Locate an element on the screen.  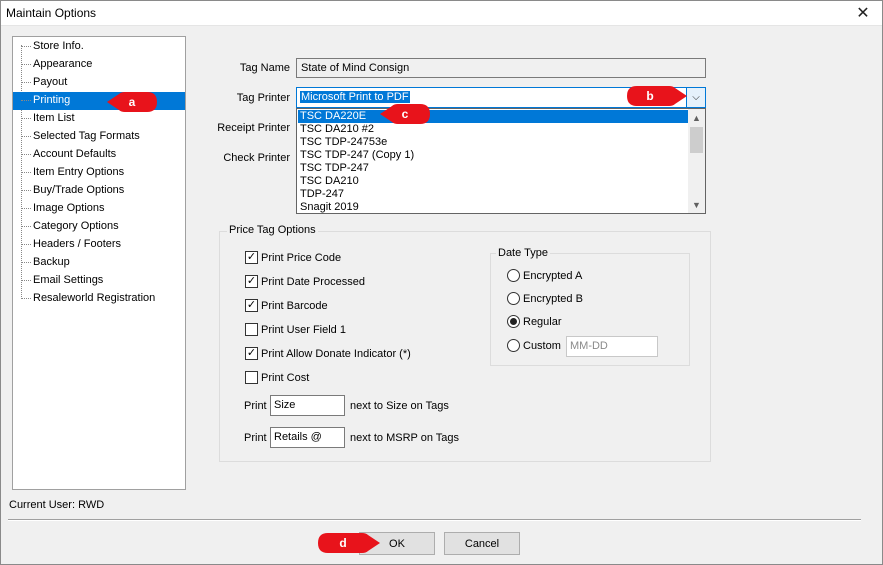
chevron-down-icon: ⌵ is located at coordinates (695, 97).